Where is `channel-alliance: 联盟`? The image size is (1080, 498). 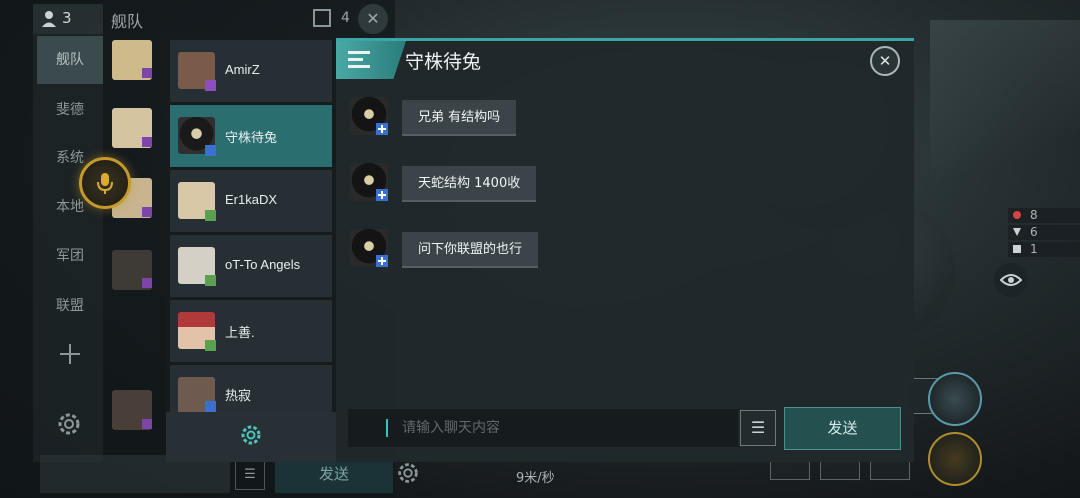
channel-alliance: 联盟 is located at coordinates (70, 306).